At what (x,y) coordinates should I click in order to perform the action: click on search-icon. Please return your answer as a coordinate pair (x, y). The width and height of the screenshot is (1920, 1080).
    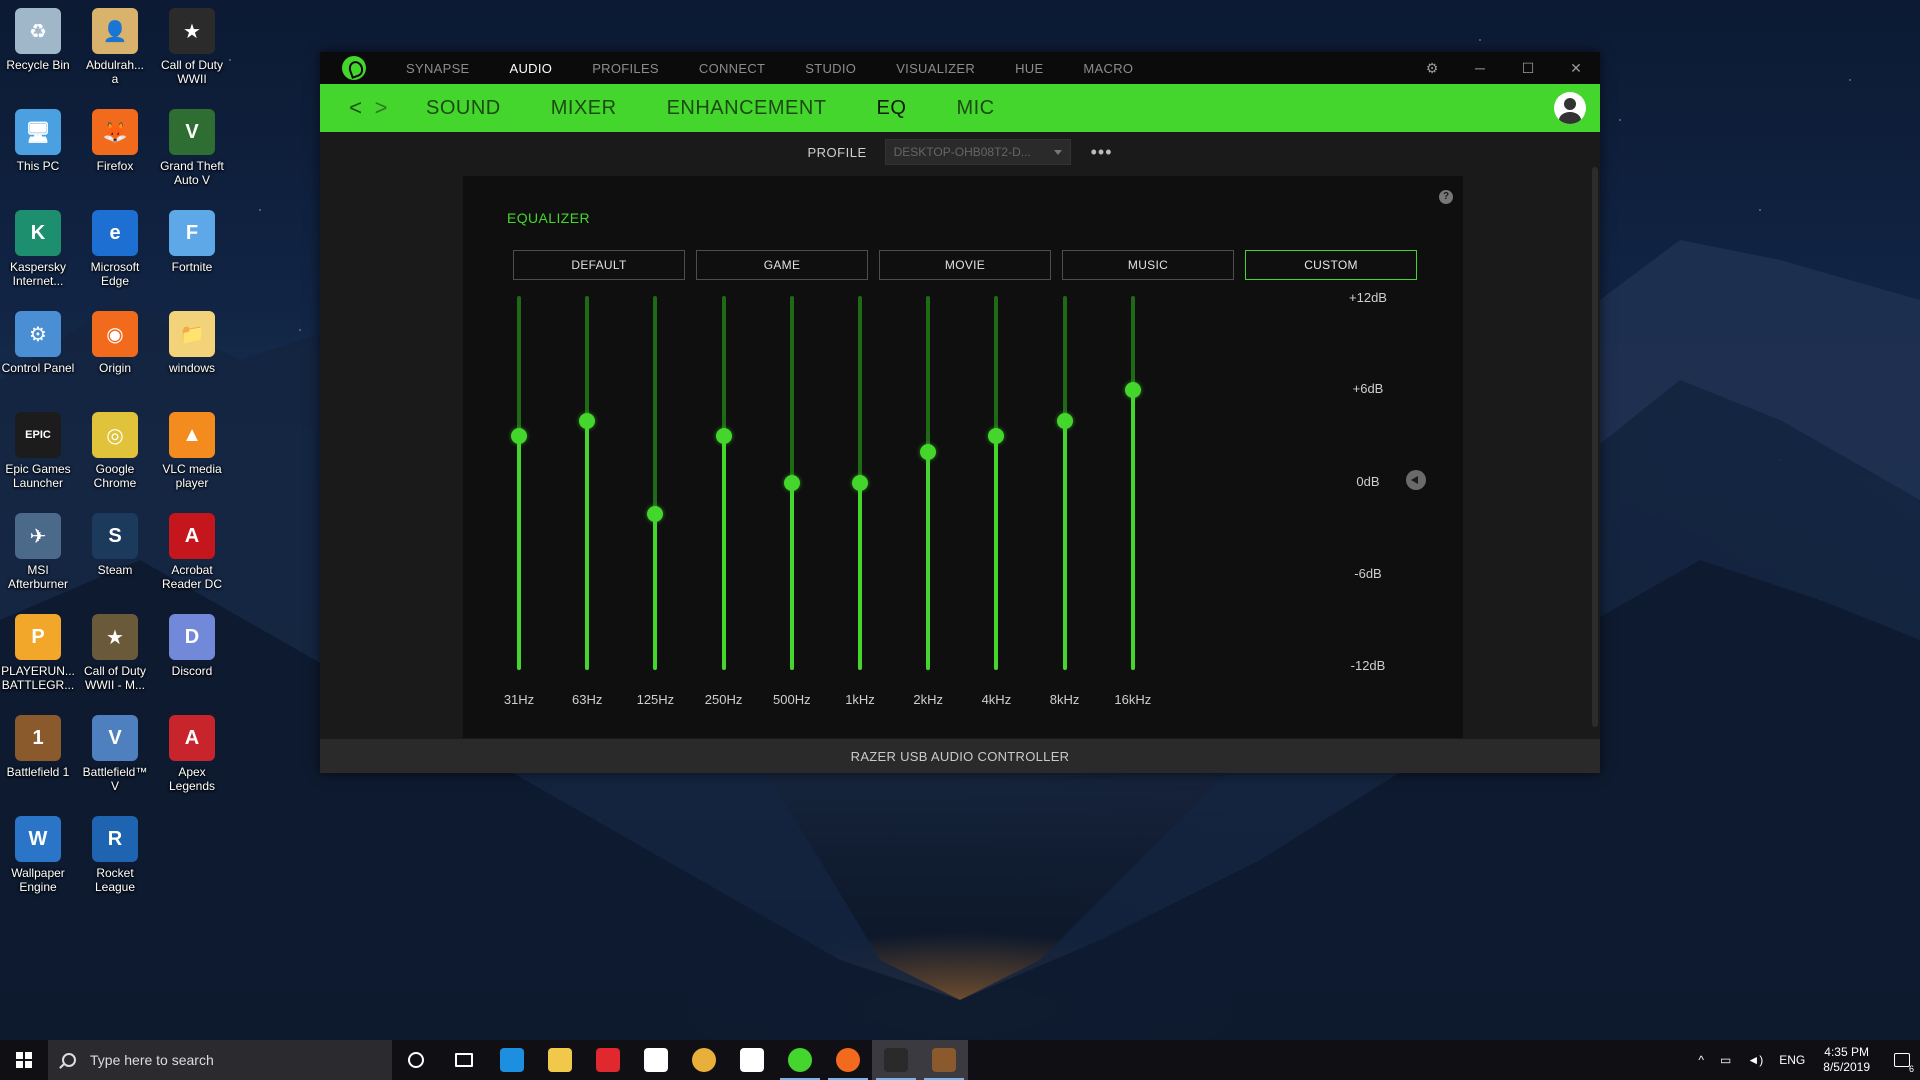
    Looking at the image, I should click on (69, 1060).